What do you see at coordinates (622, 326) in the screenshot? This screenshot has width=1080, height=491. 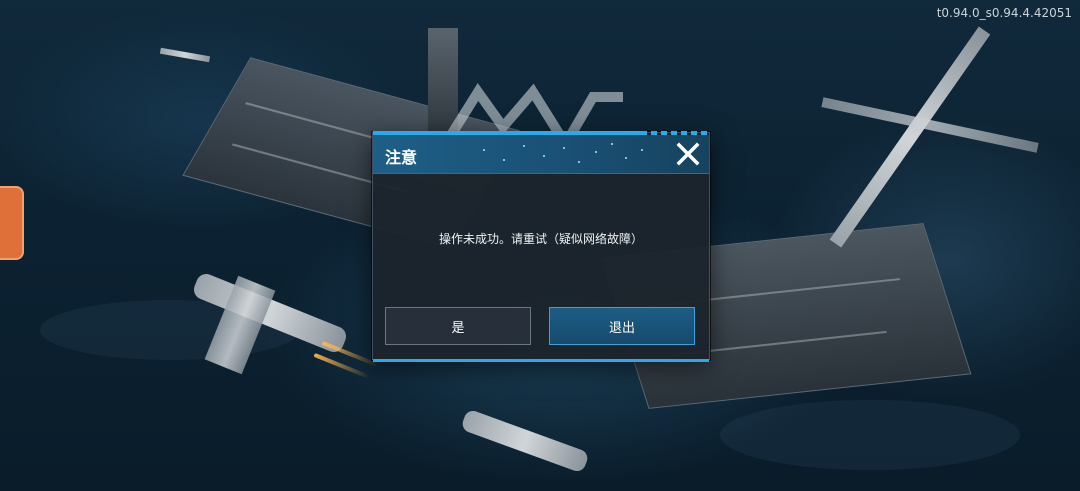 I see `exit-button: 退出` at bounding box center [622, 326].